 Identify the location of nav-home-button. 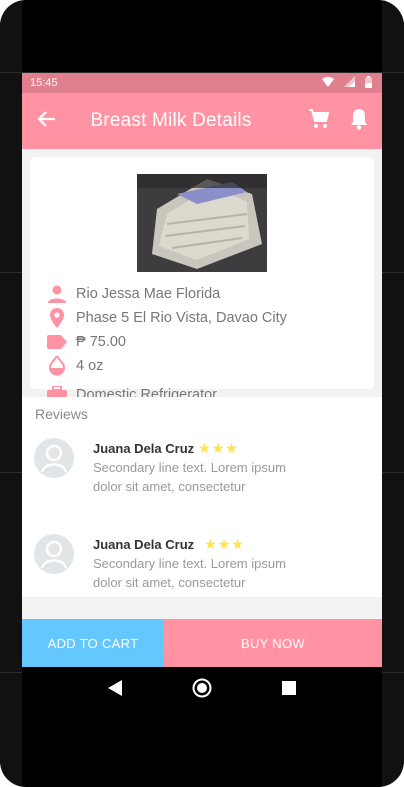
(202, 690).